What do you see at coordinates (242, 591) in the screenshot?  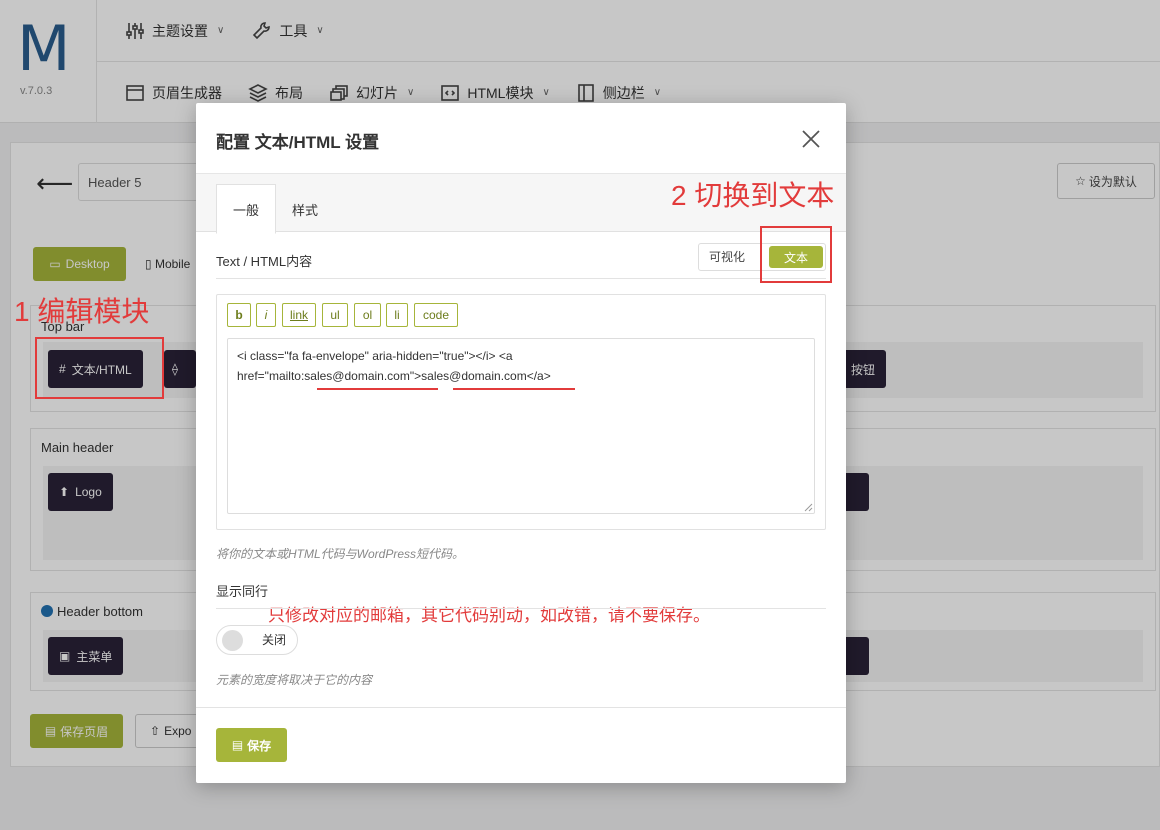 I see `inline-label: 显示同行` at bounding box center [242, 591].